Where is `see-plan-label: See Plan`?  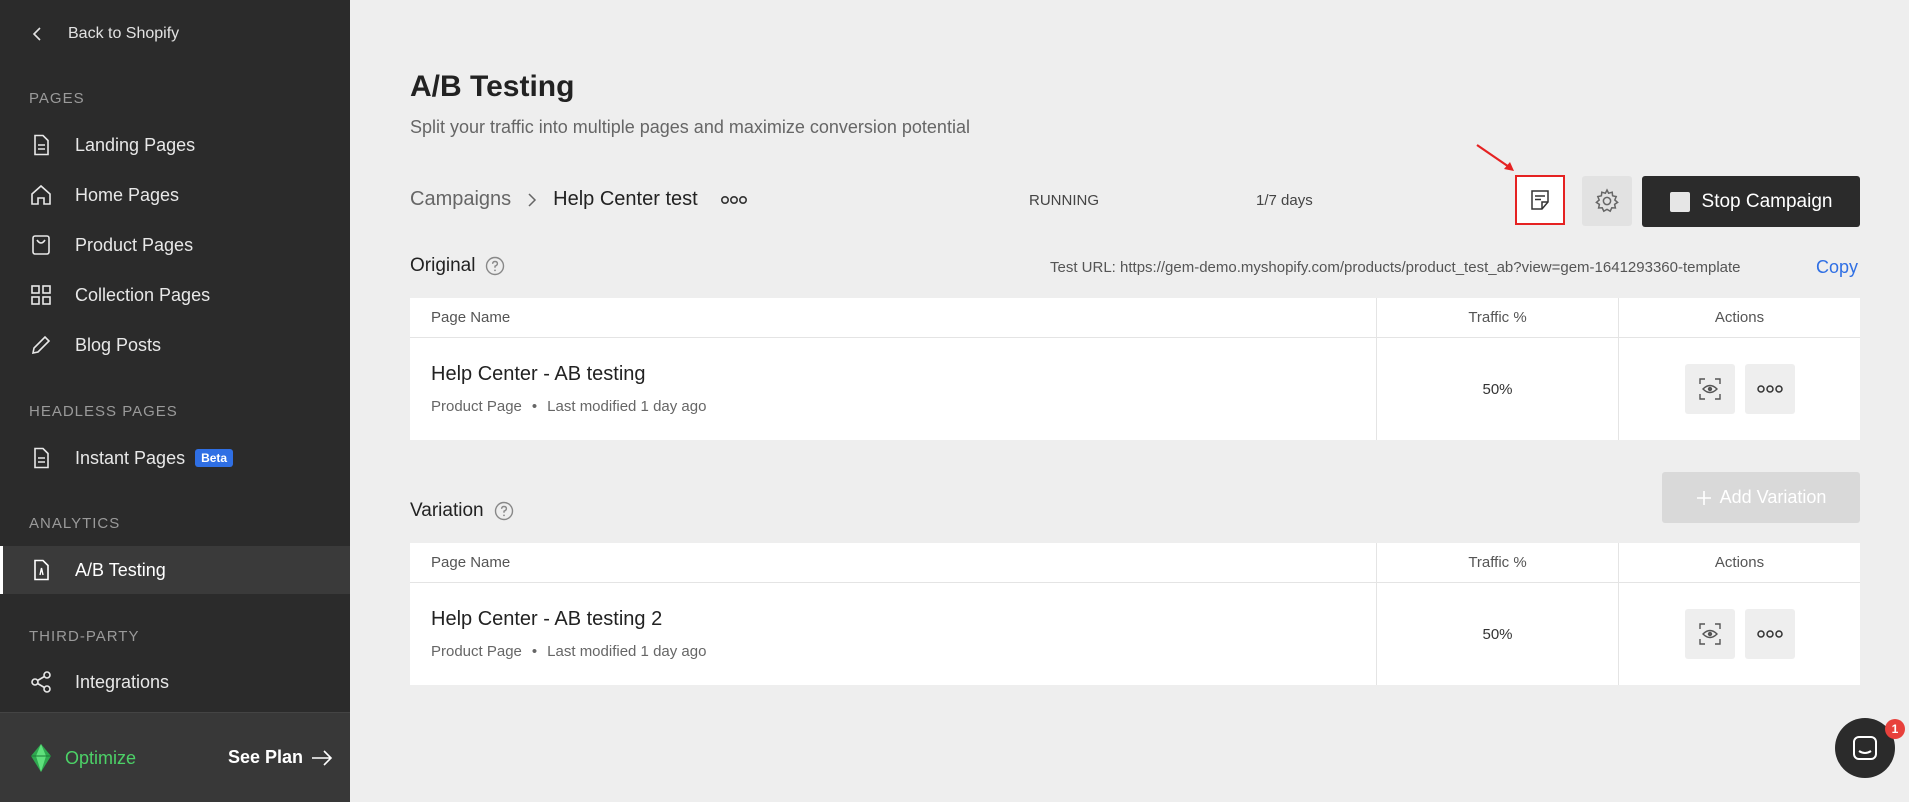 see-plan-label: See Plan is located at coordinates (266, 757).